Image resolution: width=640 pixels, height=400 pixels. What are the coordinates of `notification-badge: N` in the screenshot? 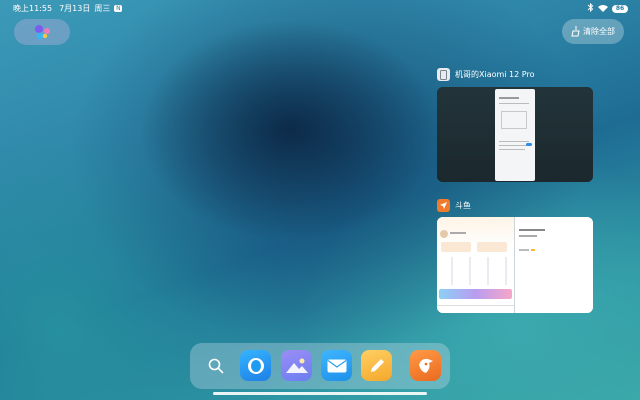 It's located at (118, 8).